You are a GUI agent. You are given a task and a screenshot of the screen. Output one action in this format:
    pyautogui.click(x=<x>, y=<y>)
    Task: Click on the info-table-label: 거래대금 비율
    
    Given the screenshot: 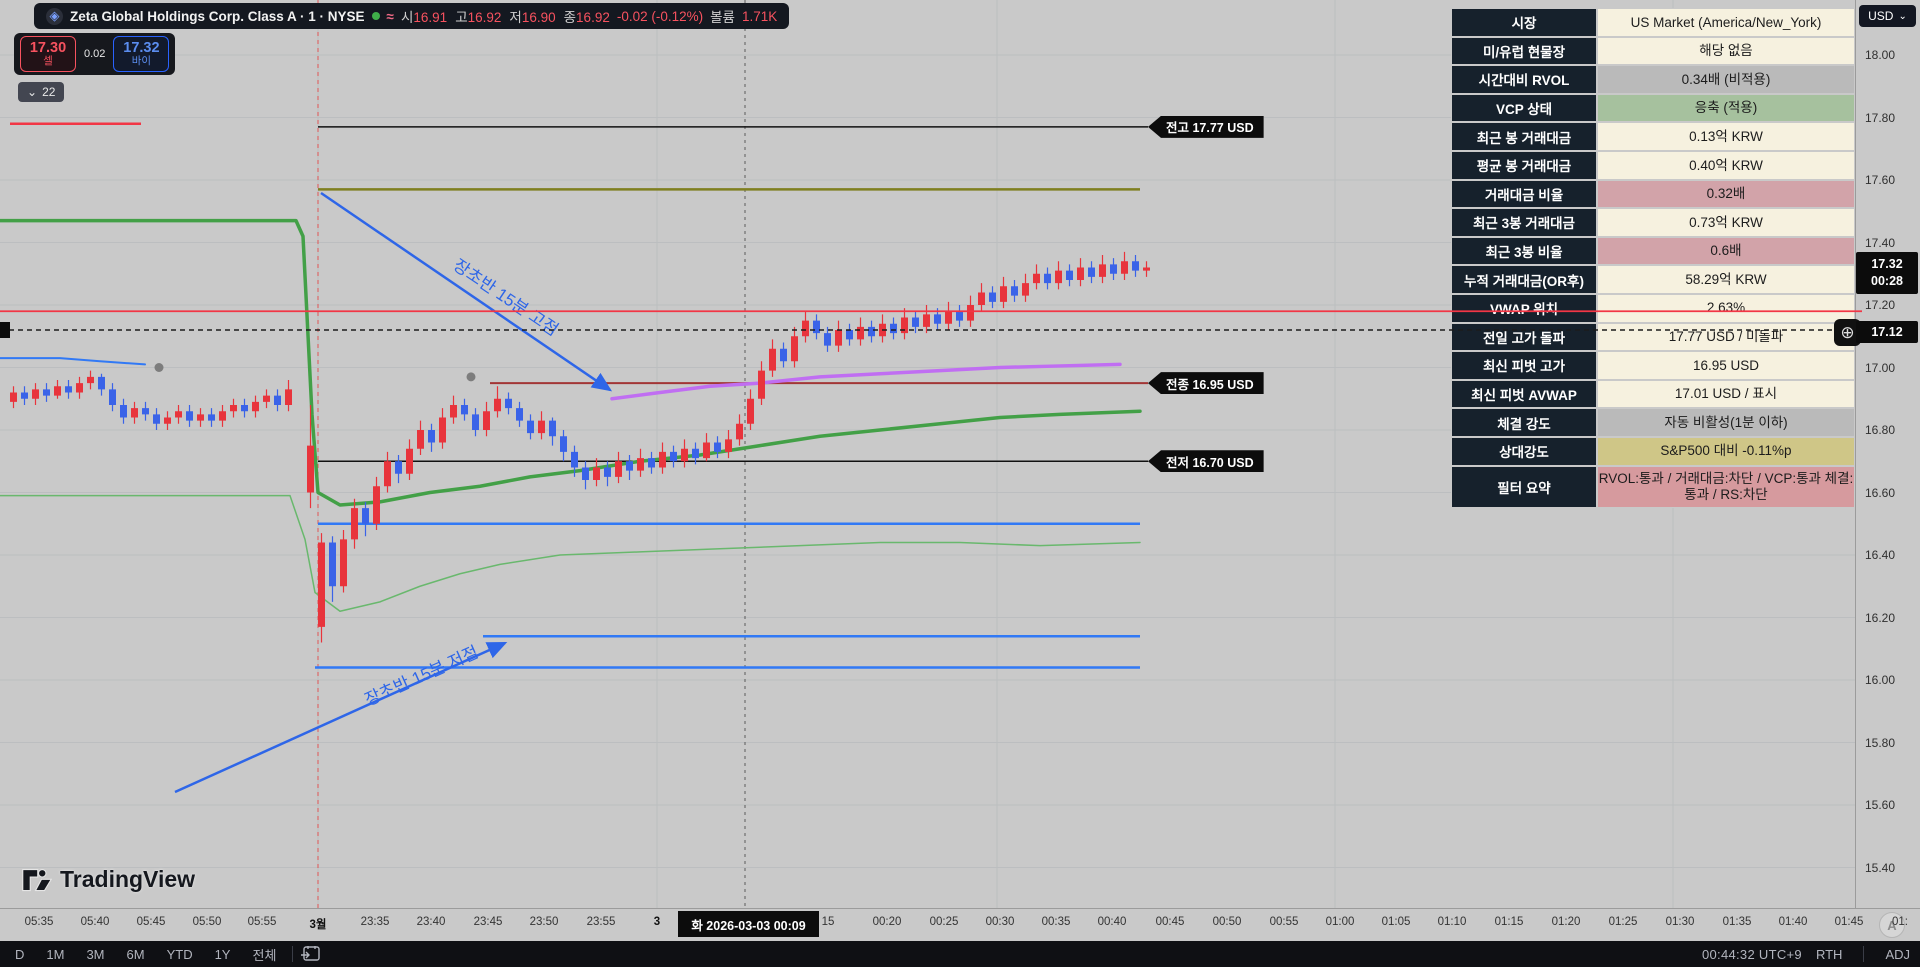 What is the action you would take?
    pyautogui.click(x=1524, y=194)
    